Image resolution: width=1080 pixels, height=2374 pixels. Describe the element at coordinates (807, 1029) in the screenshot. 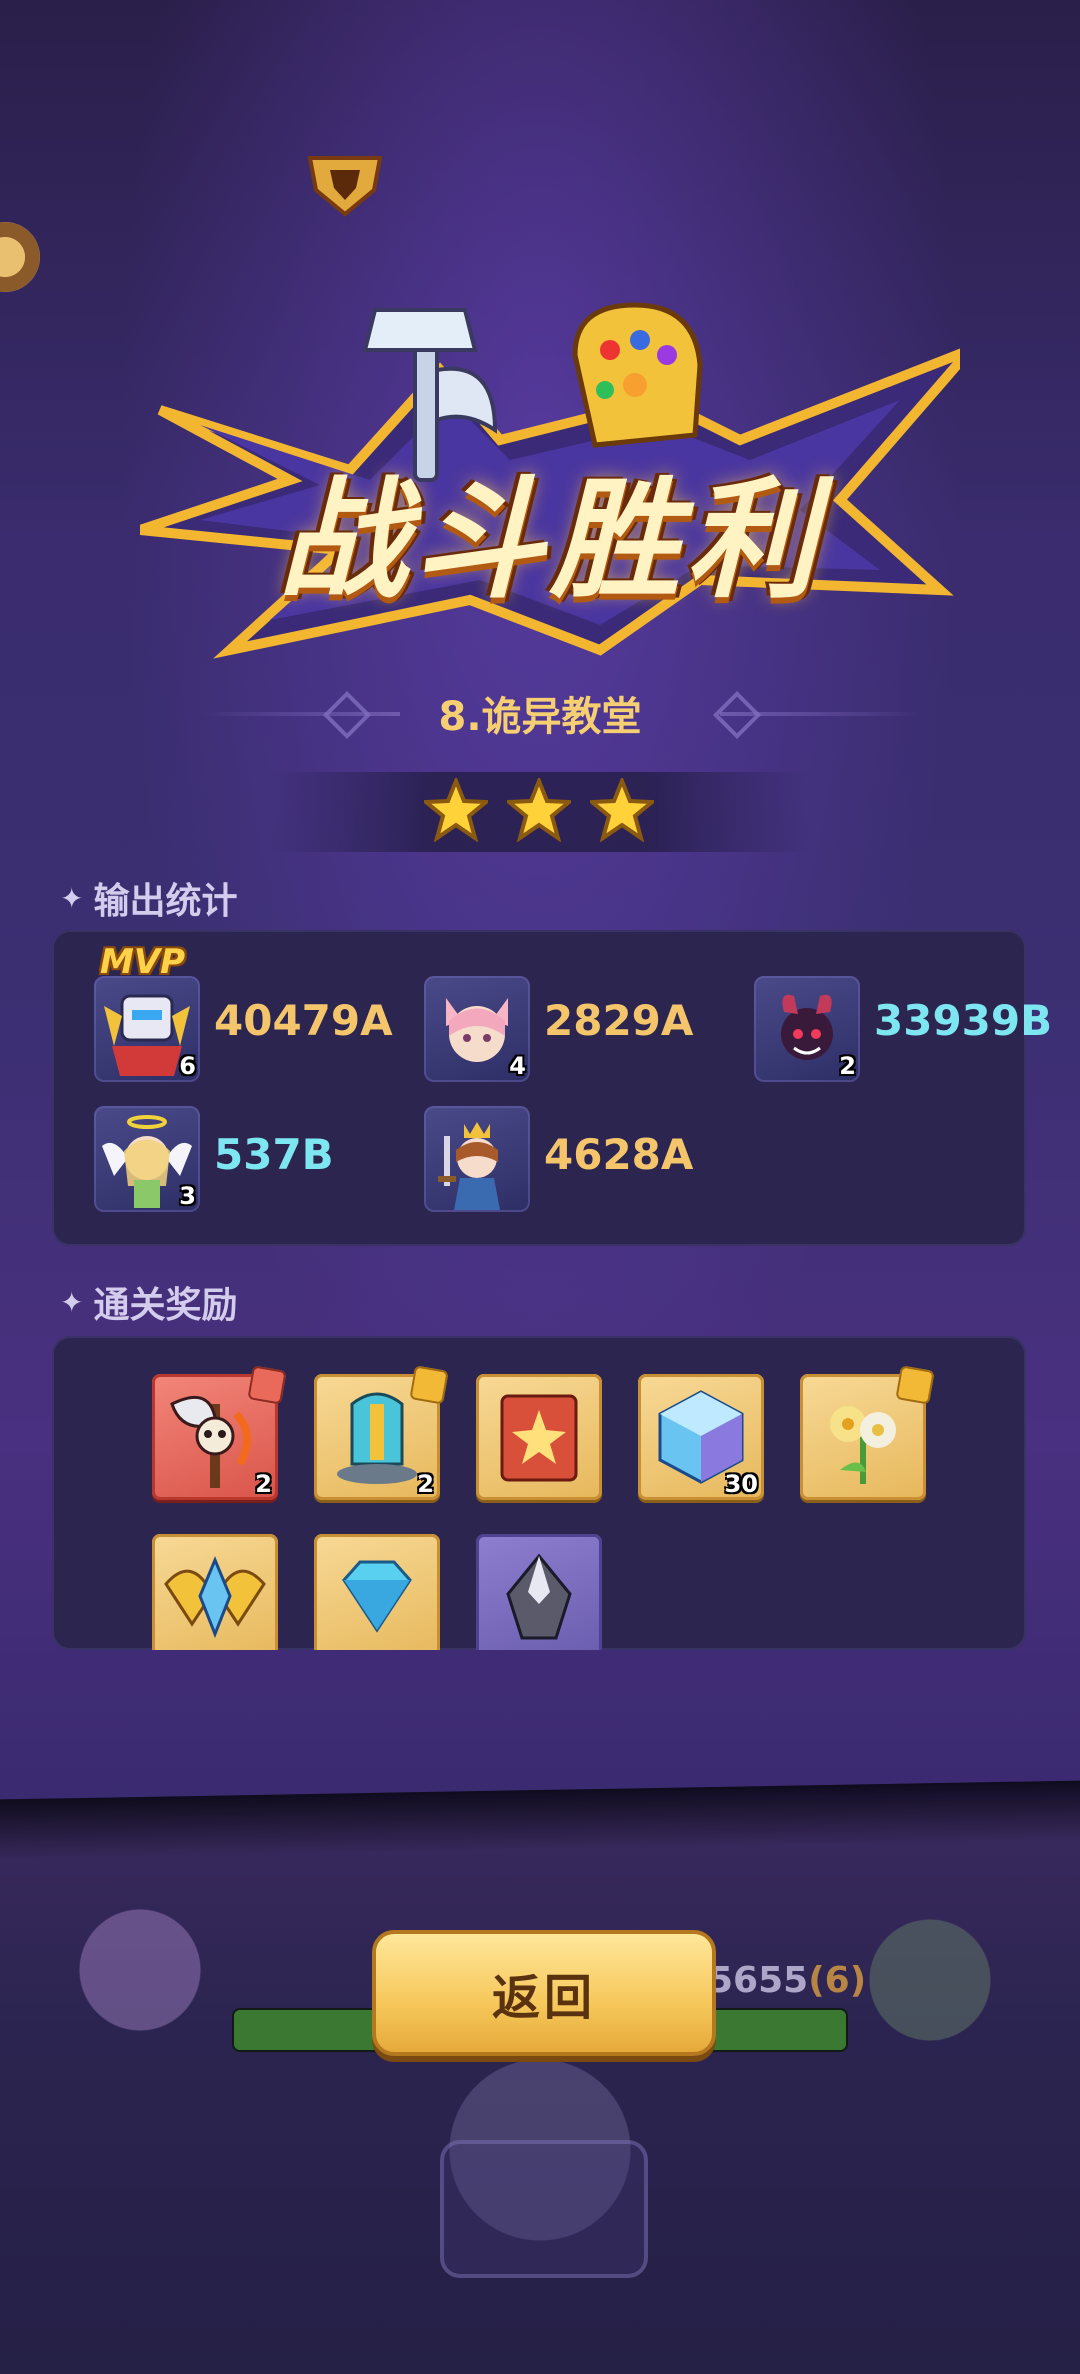

I see `demon-hero-icon: 2` at that location.